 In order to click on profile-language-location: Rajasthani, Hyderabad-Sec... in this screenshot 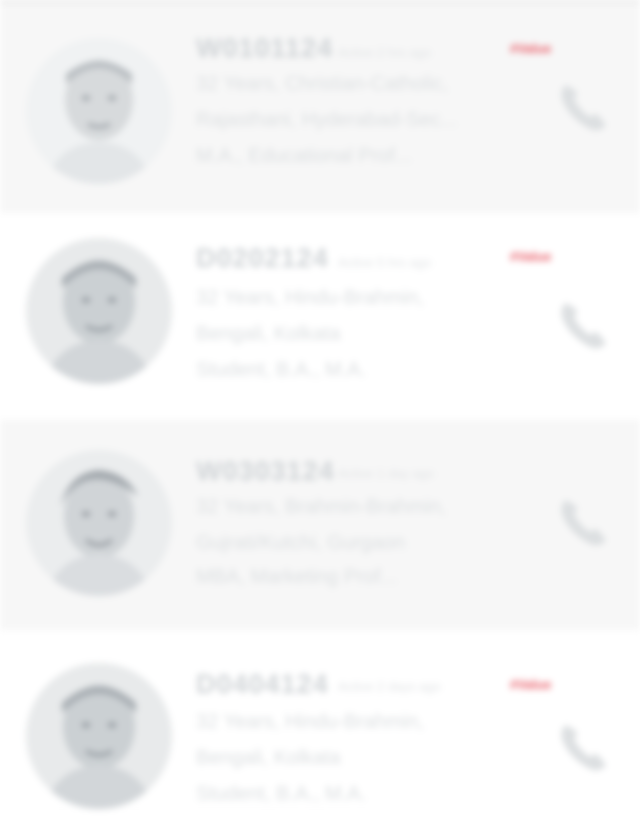, I will do `click(327, 120)`.